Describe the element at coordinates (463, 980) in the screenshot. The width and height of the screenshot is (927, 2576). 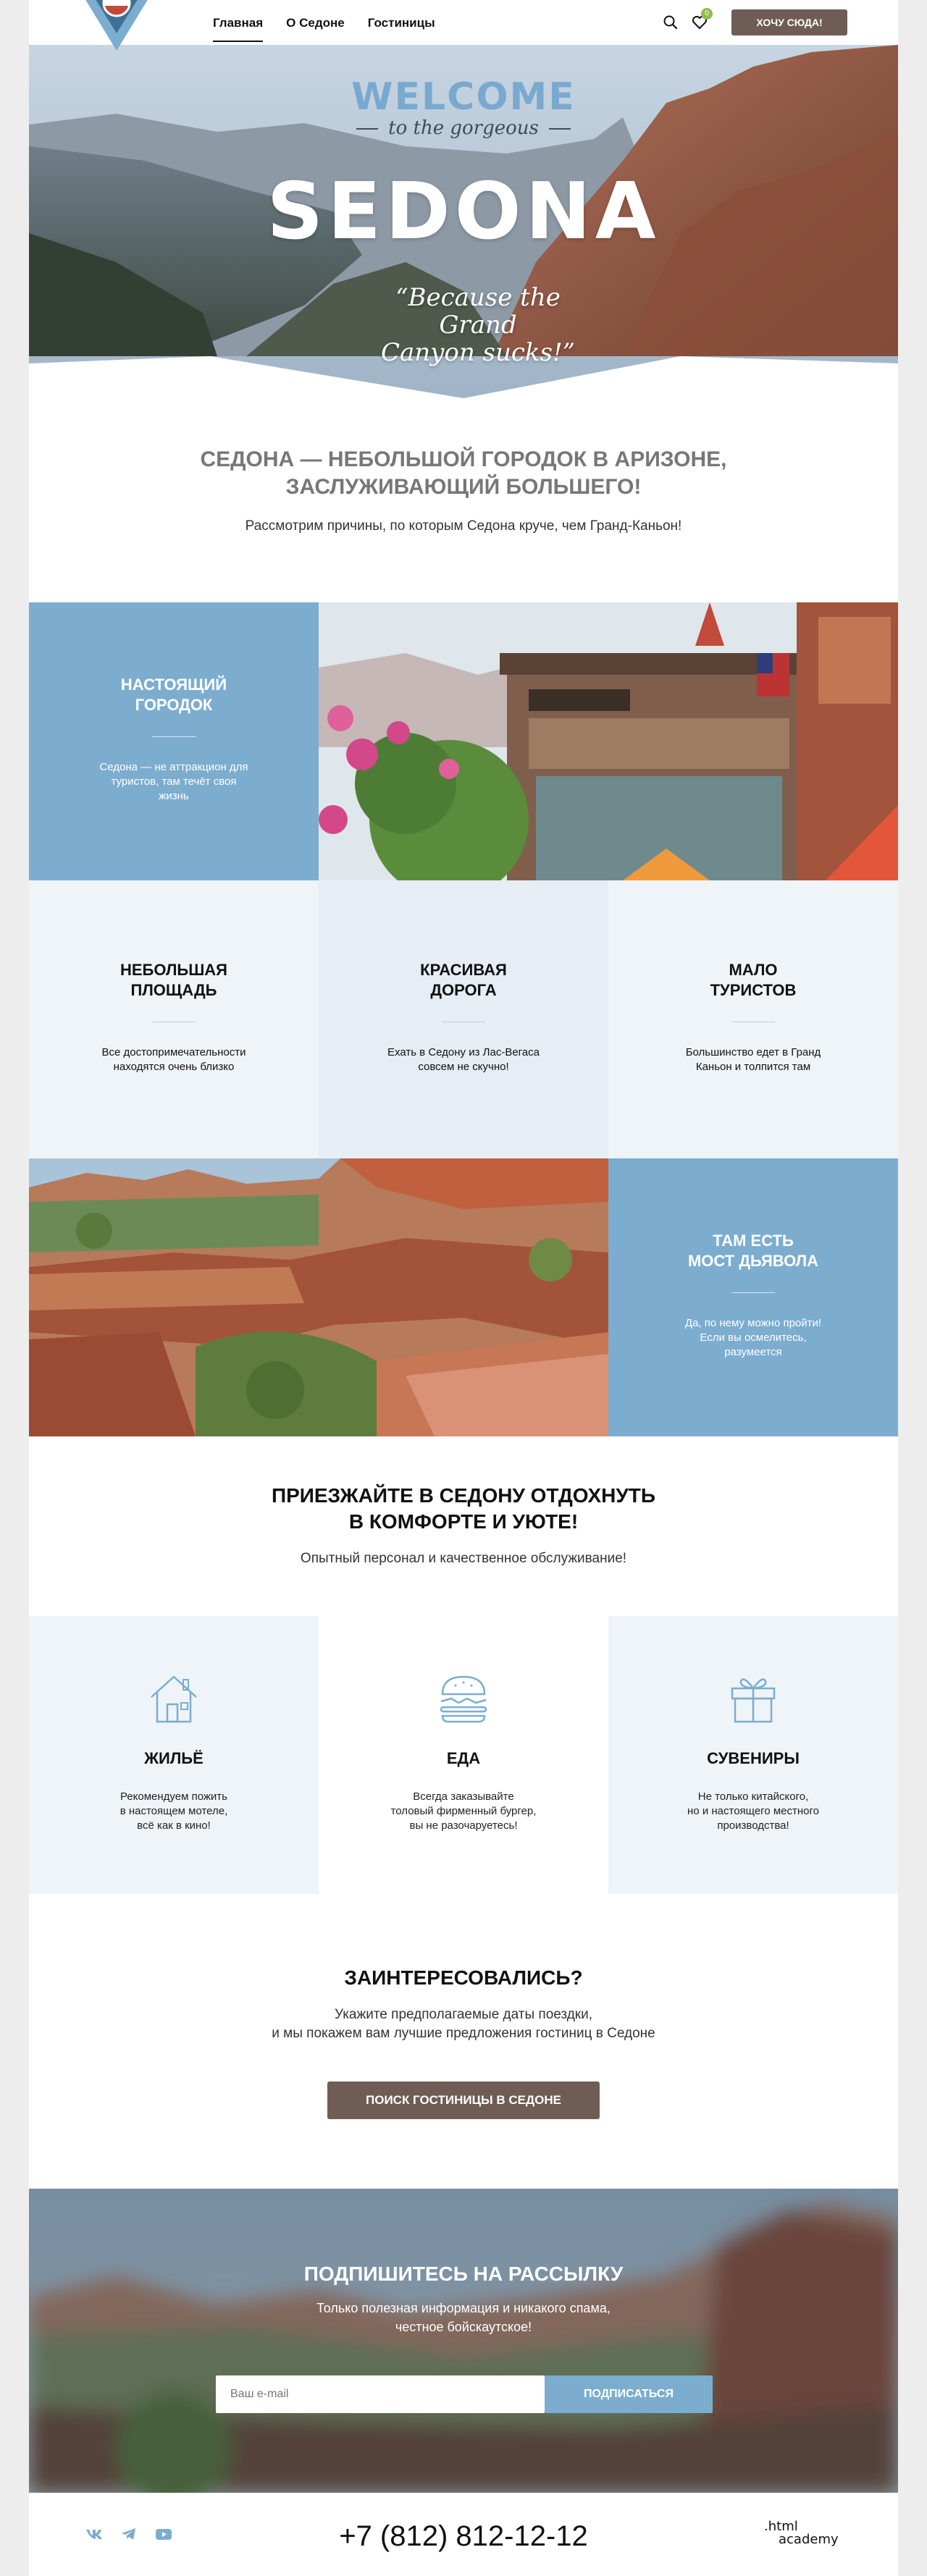
I see `feature-title: КРАСИВАЯ ДОРОГА` at that location.